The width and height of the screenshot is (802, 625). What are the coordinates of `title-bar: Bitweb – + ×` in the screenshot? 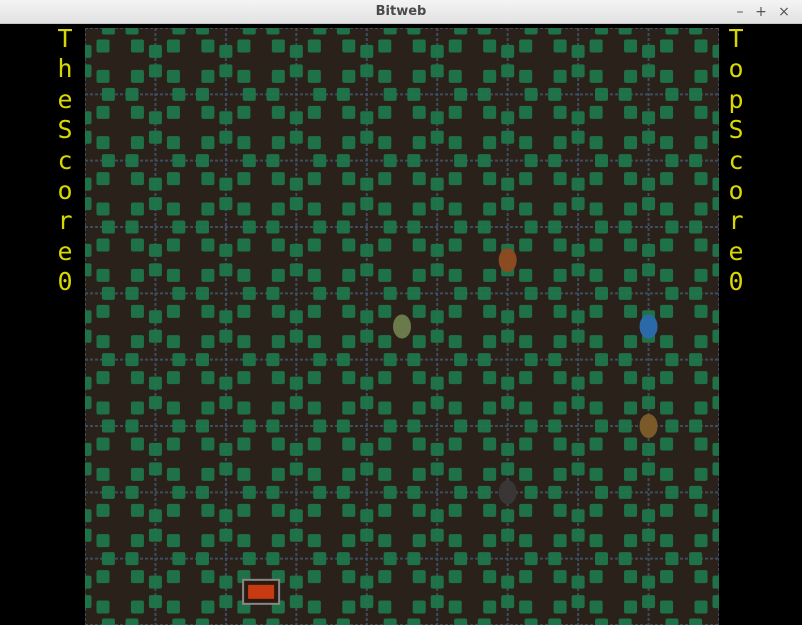 It's located at (401, 12).